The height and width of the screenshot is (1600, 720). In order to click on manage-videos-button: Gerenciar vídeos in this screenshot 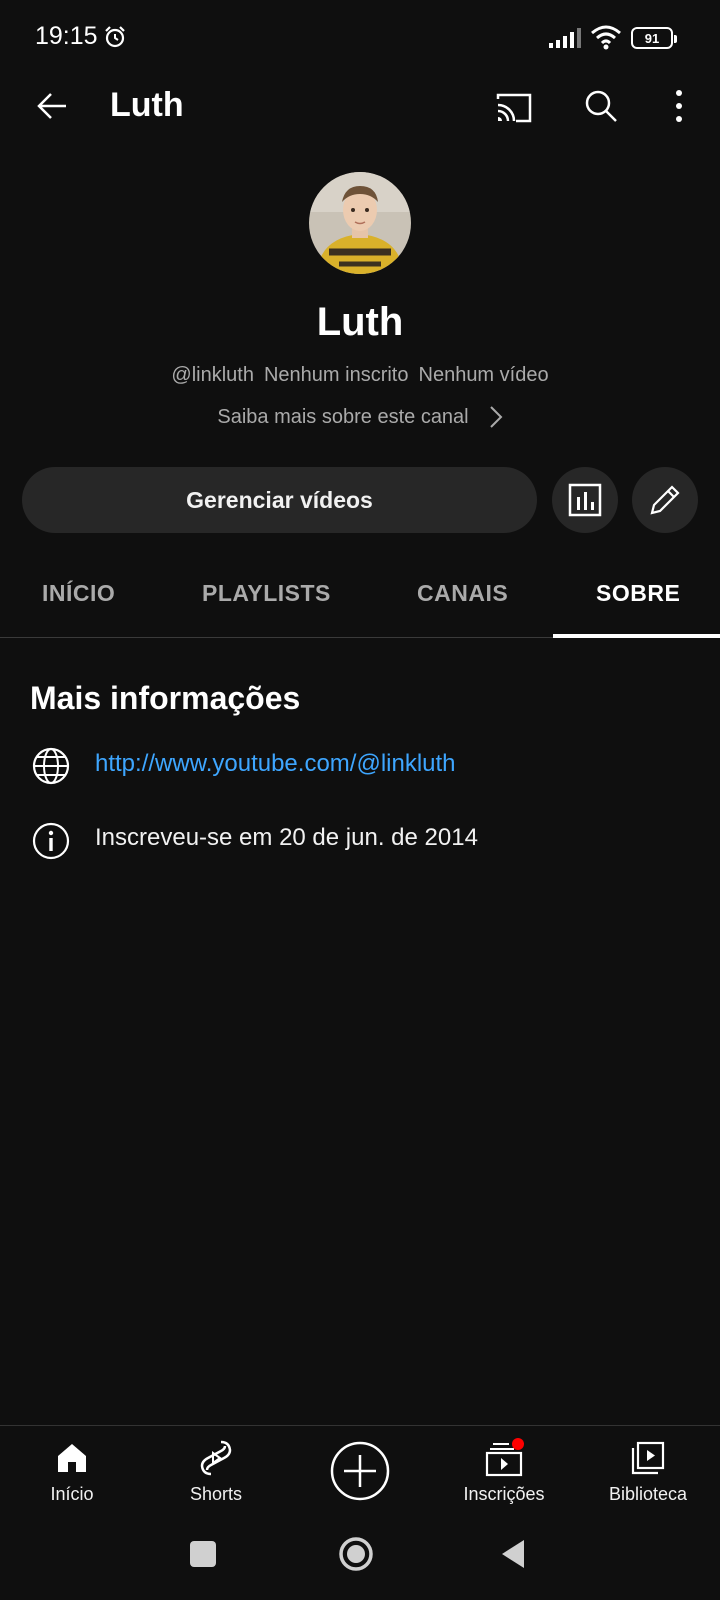, I will do `click(279, 500)`.